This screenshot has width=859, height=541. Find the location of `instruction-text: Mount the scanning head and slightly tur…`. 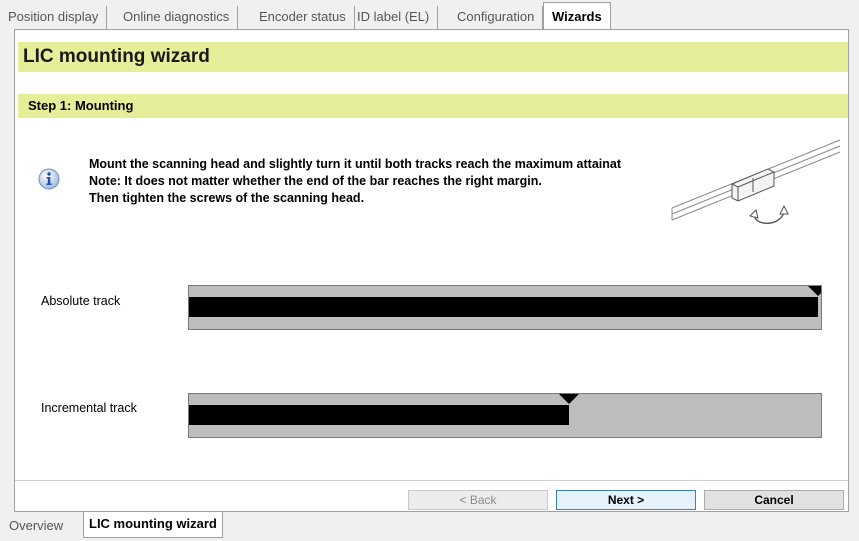

instruction-text: Mount the scanning head and slightly tur… is located at coordinates (379, 181).